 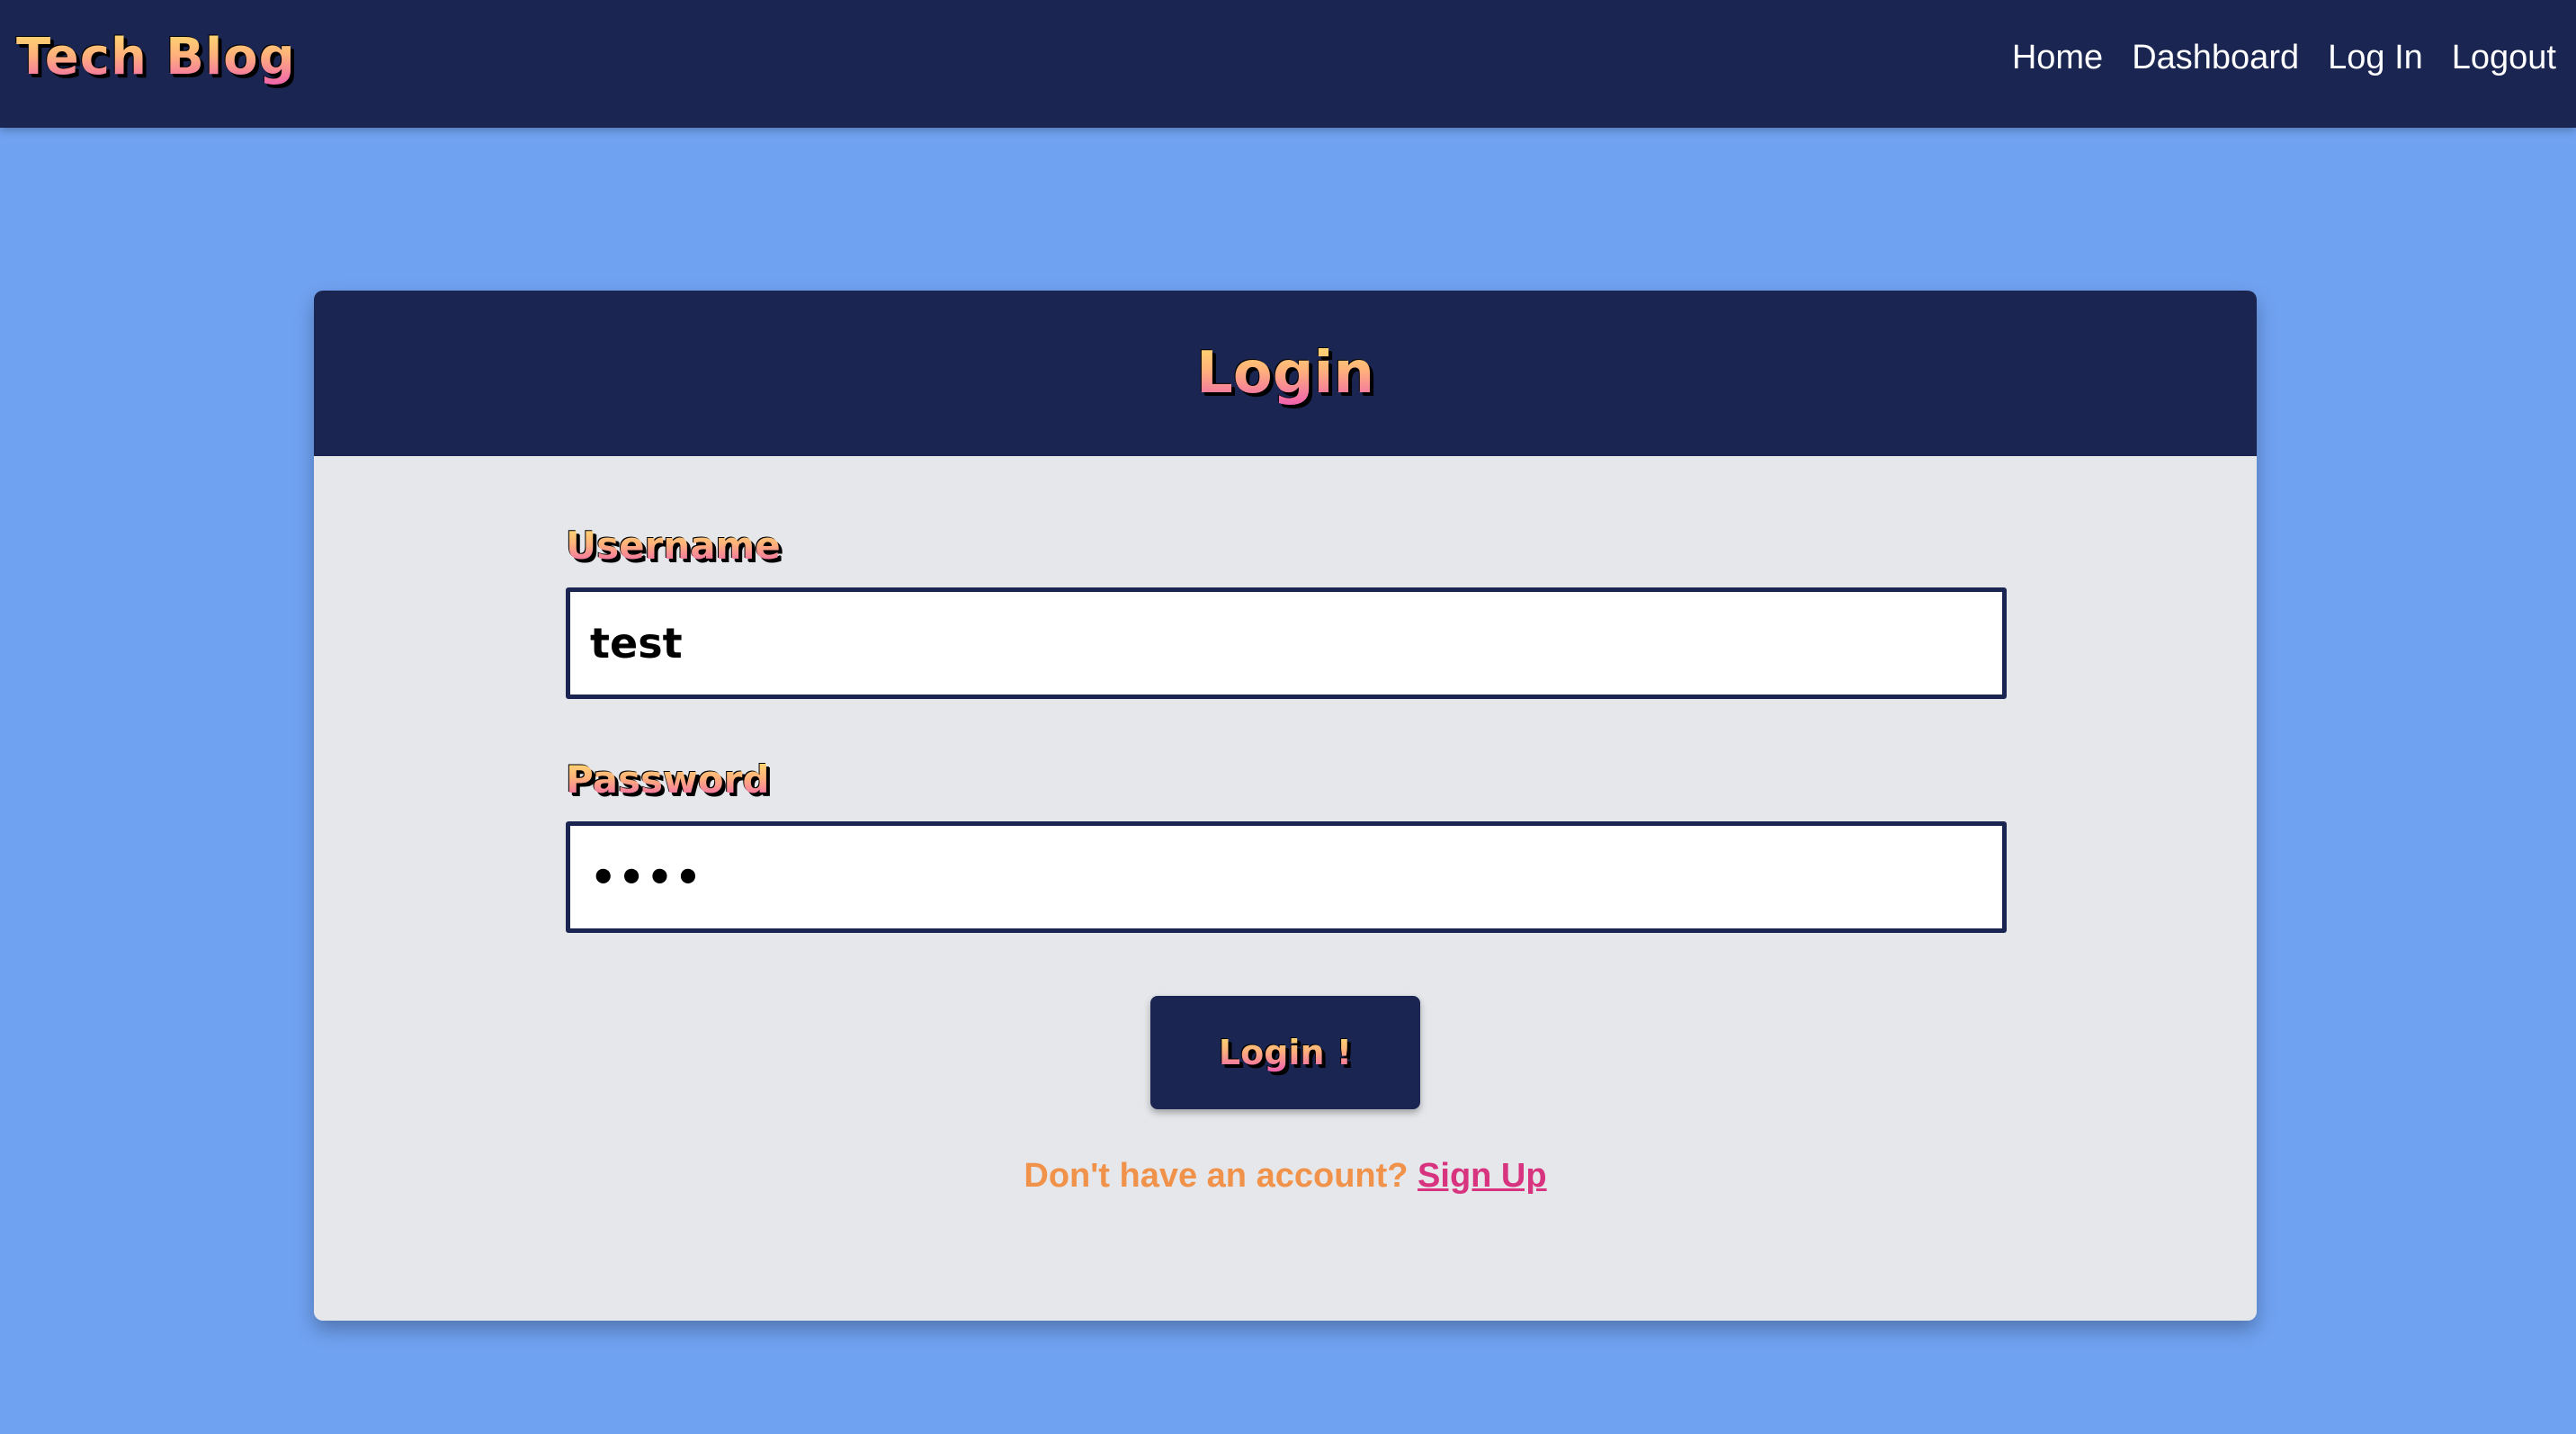 I want to click on nav-link-logout: Logout, so click(x=2504, y=58).